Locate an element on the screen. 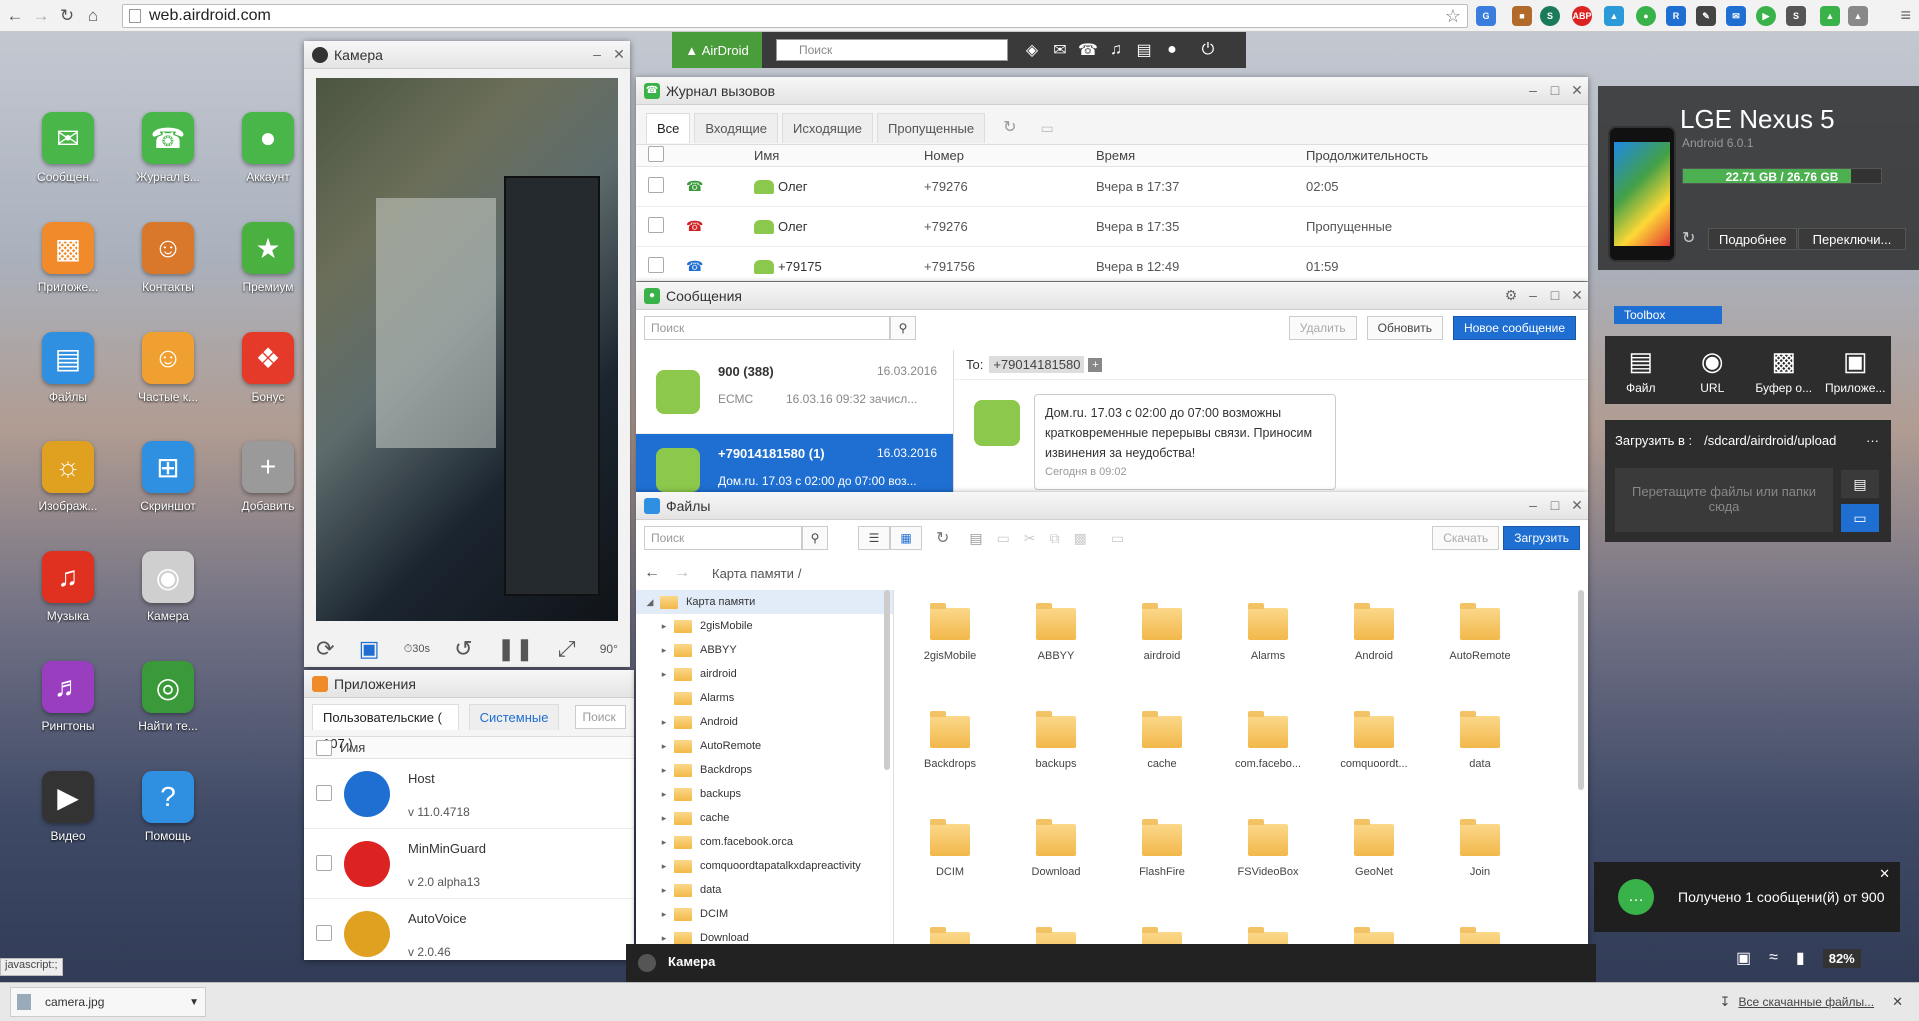 The height and width of the screenshot is (1021, 1919). delete-icon: ▭ is located at coordinates (1117, 538).